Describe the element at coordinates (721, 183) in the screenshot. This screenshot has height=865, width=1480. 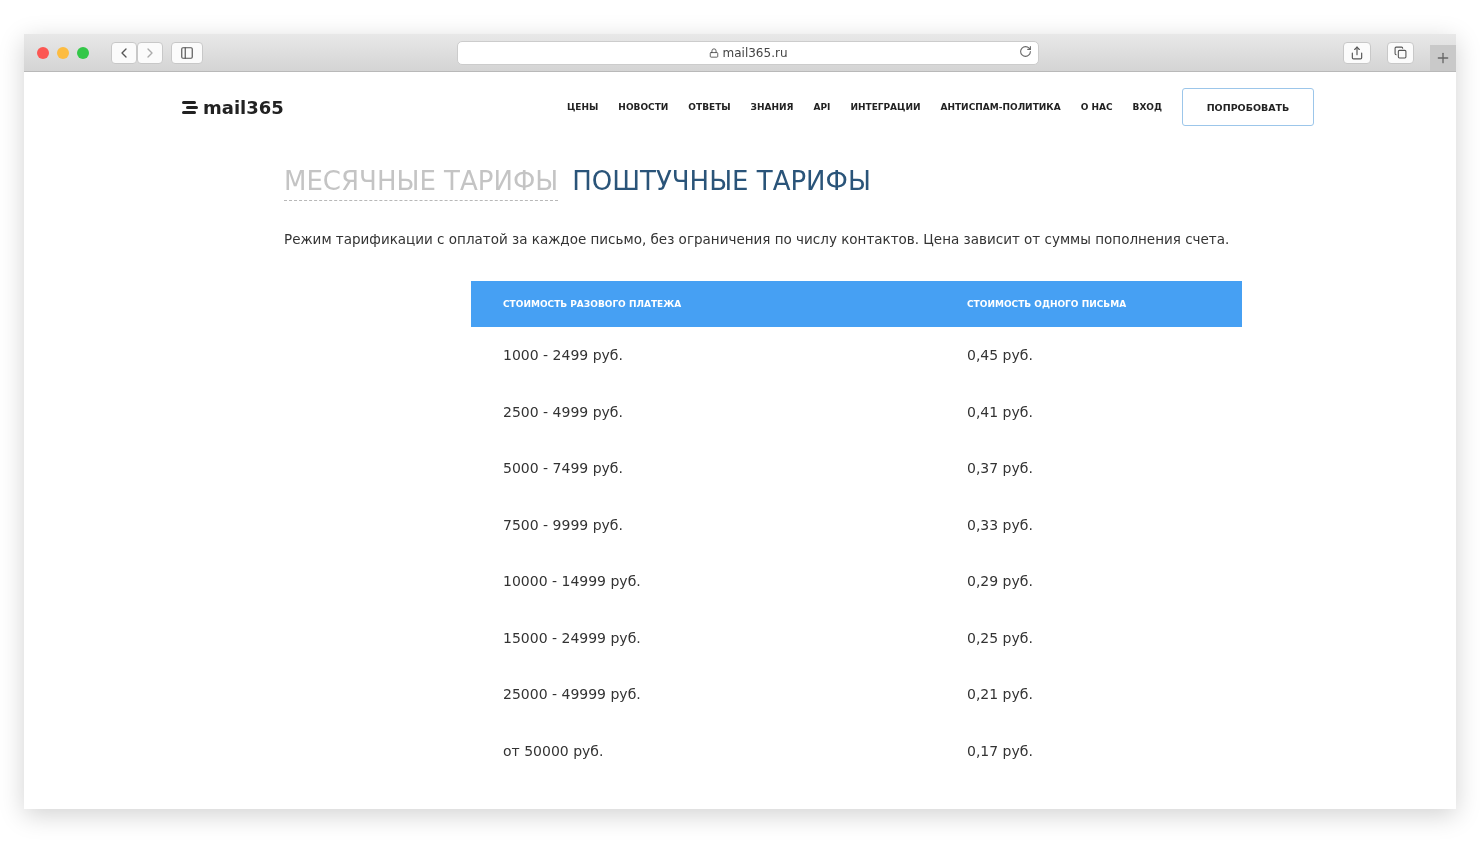
I see `tariff-tab: ПОШТУЧНЫЕ ТАРИФЫ` at that location.